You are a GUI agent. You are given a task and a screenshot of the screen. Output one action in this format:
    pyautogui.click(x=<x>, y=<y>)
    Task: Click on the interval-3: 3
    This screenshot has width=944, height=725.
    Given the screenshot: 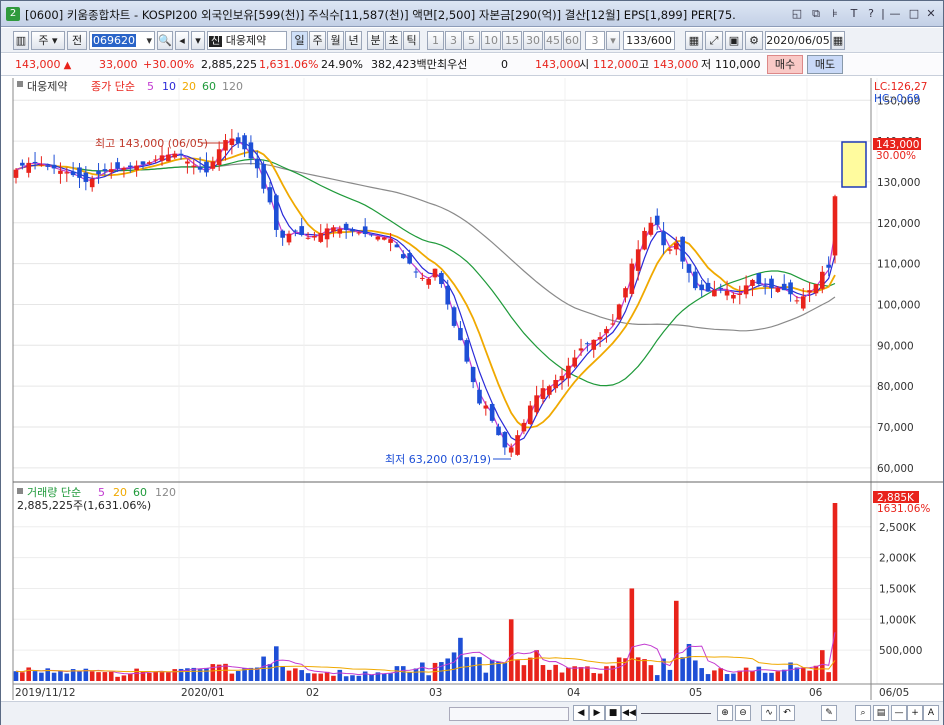 What is the action you would take?
    pyautogui.click(x=453, y=40)
    